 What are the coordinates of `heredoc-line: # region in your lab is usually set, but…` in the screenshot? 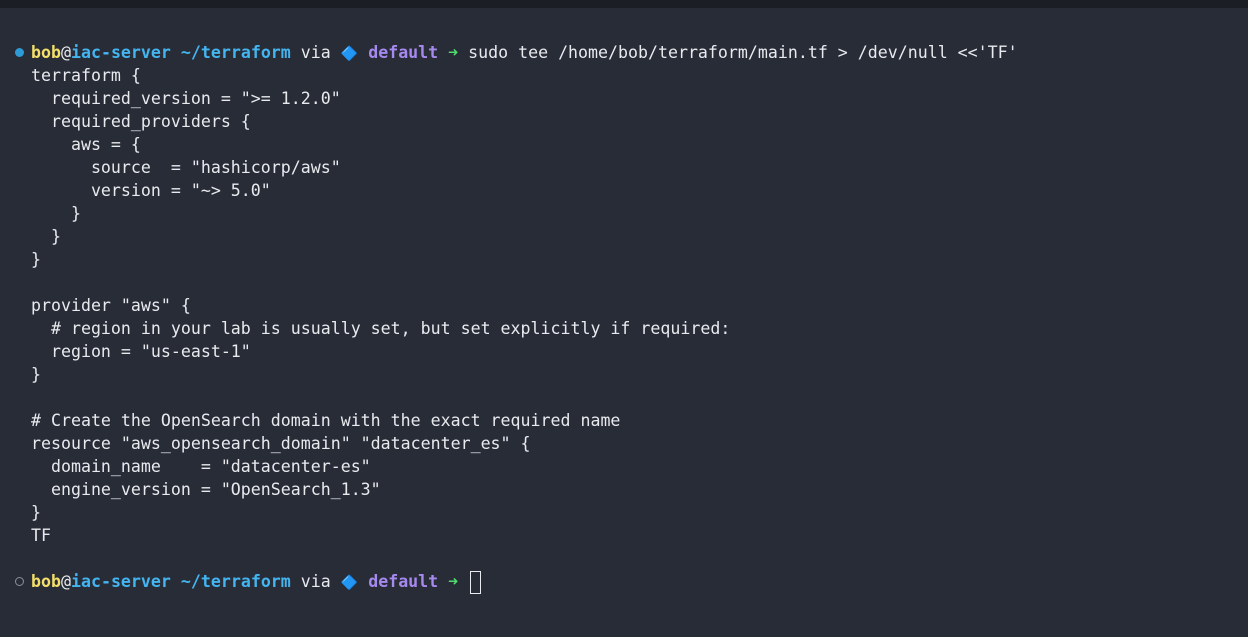 It's located at (381, 328).